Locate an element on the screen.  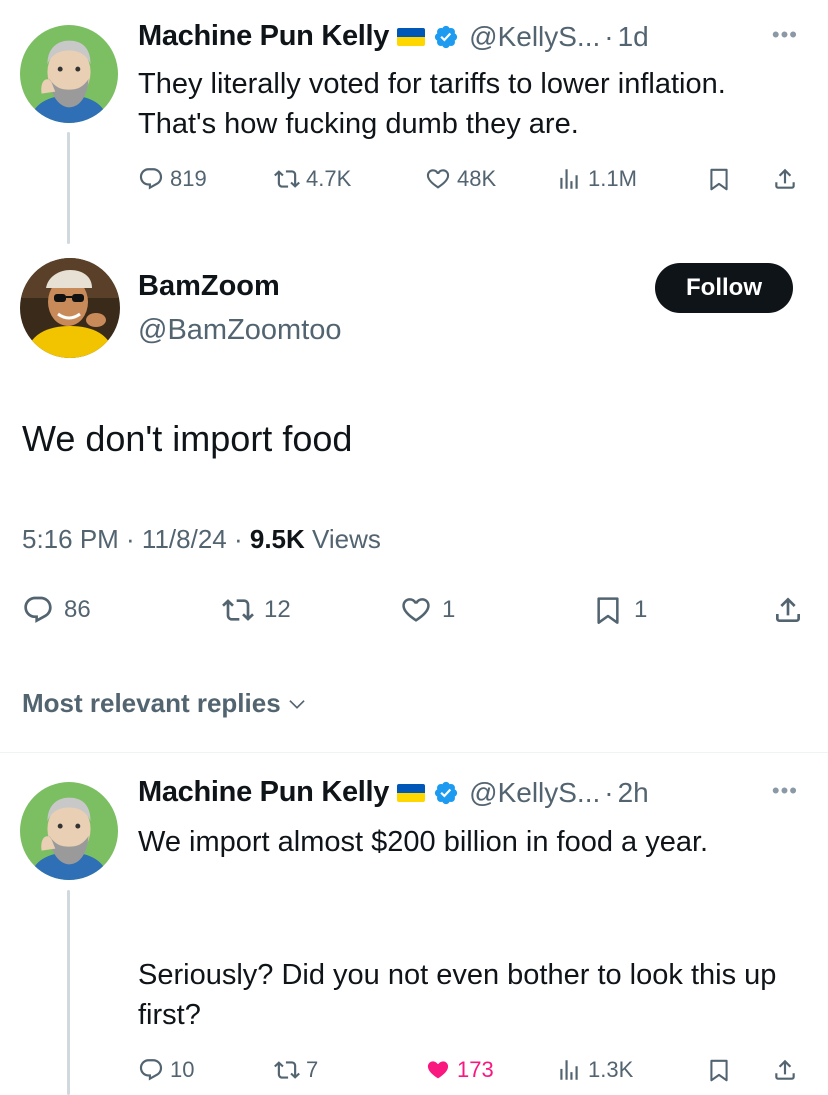
reply-button: 10 is located at coordinates (166, 1070).